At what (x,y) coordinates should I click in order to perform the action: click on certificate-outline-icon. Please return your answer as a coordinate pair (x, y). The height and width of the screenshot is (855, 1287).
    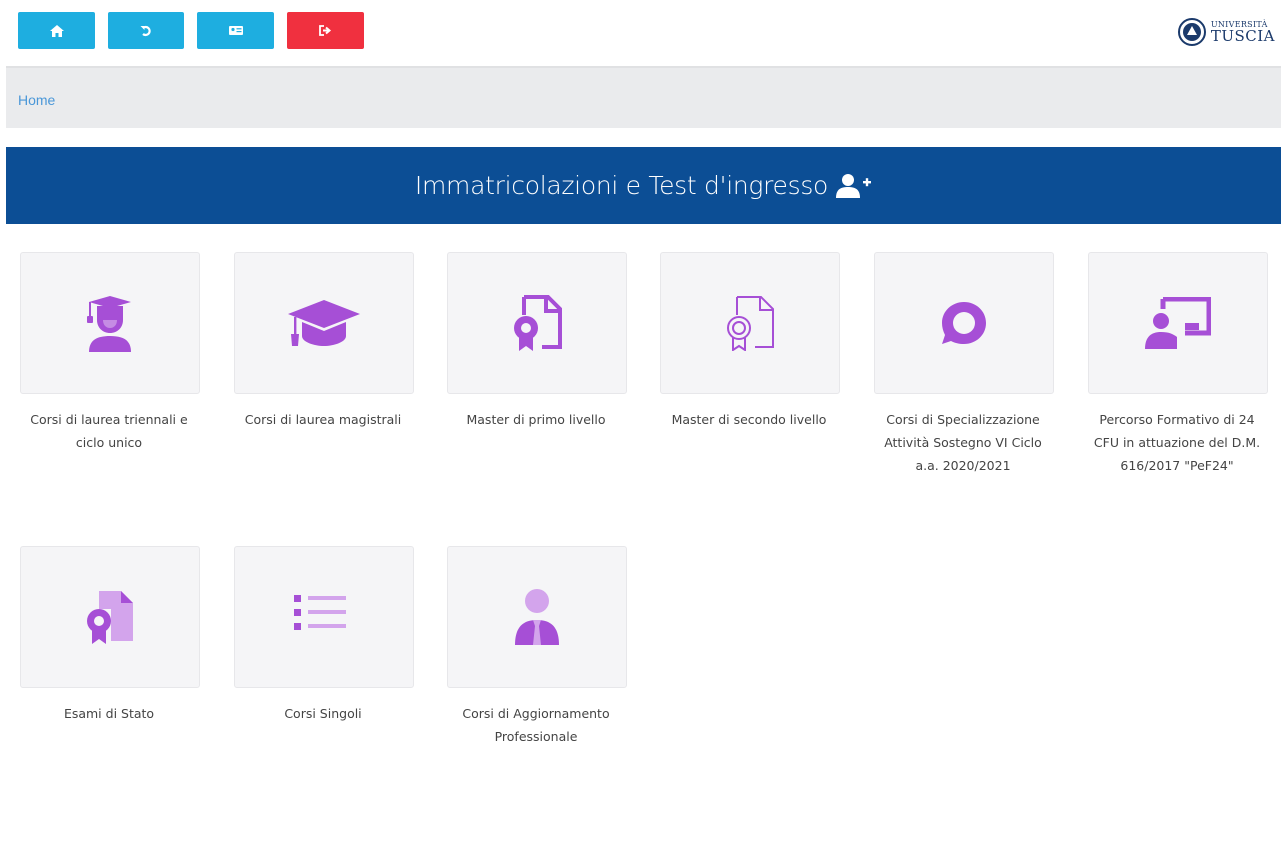
    Looking at the image, I should click on (750, 323).